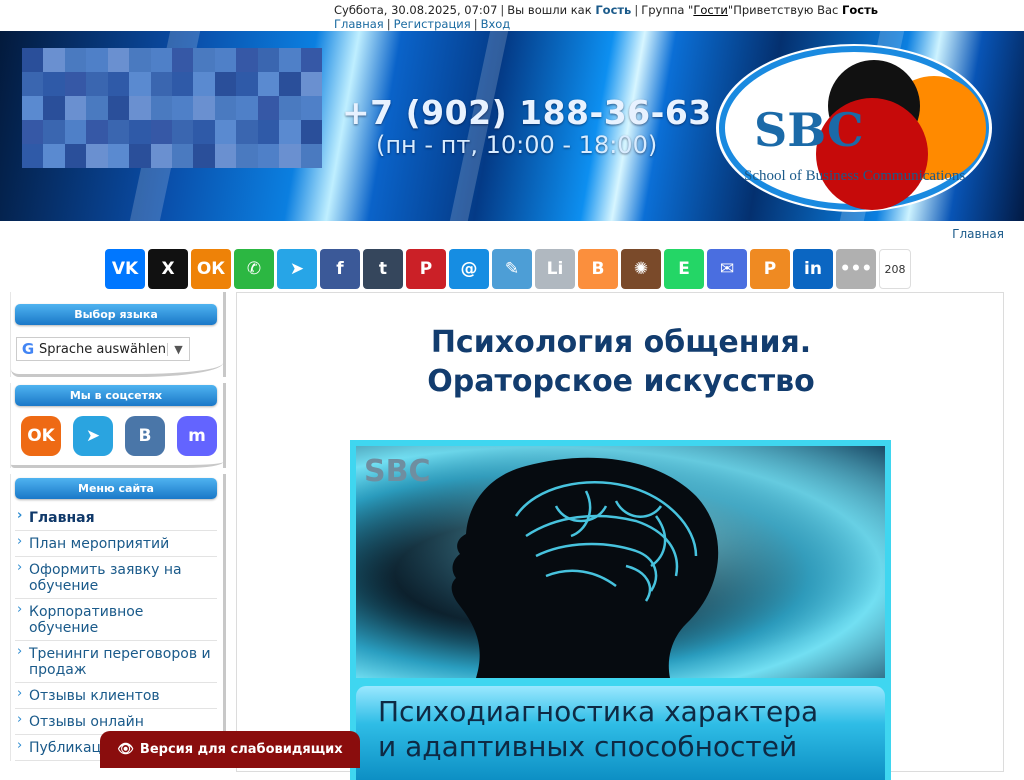  I want to click on share-ok-button: ОК, so click(211, 269).